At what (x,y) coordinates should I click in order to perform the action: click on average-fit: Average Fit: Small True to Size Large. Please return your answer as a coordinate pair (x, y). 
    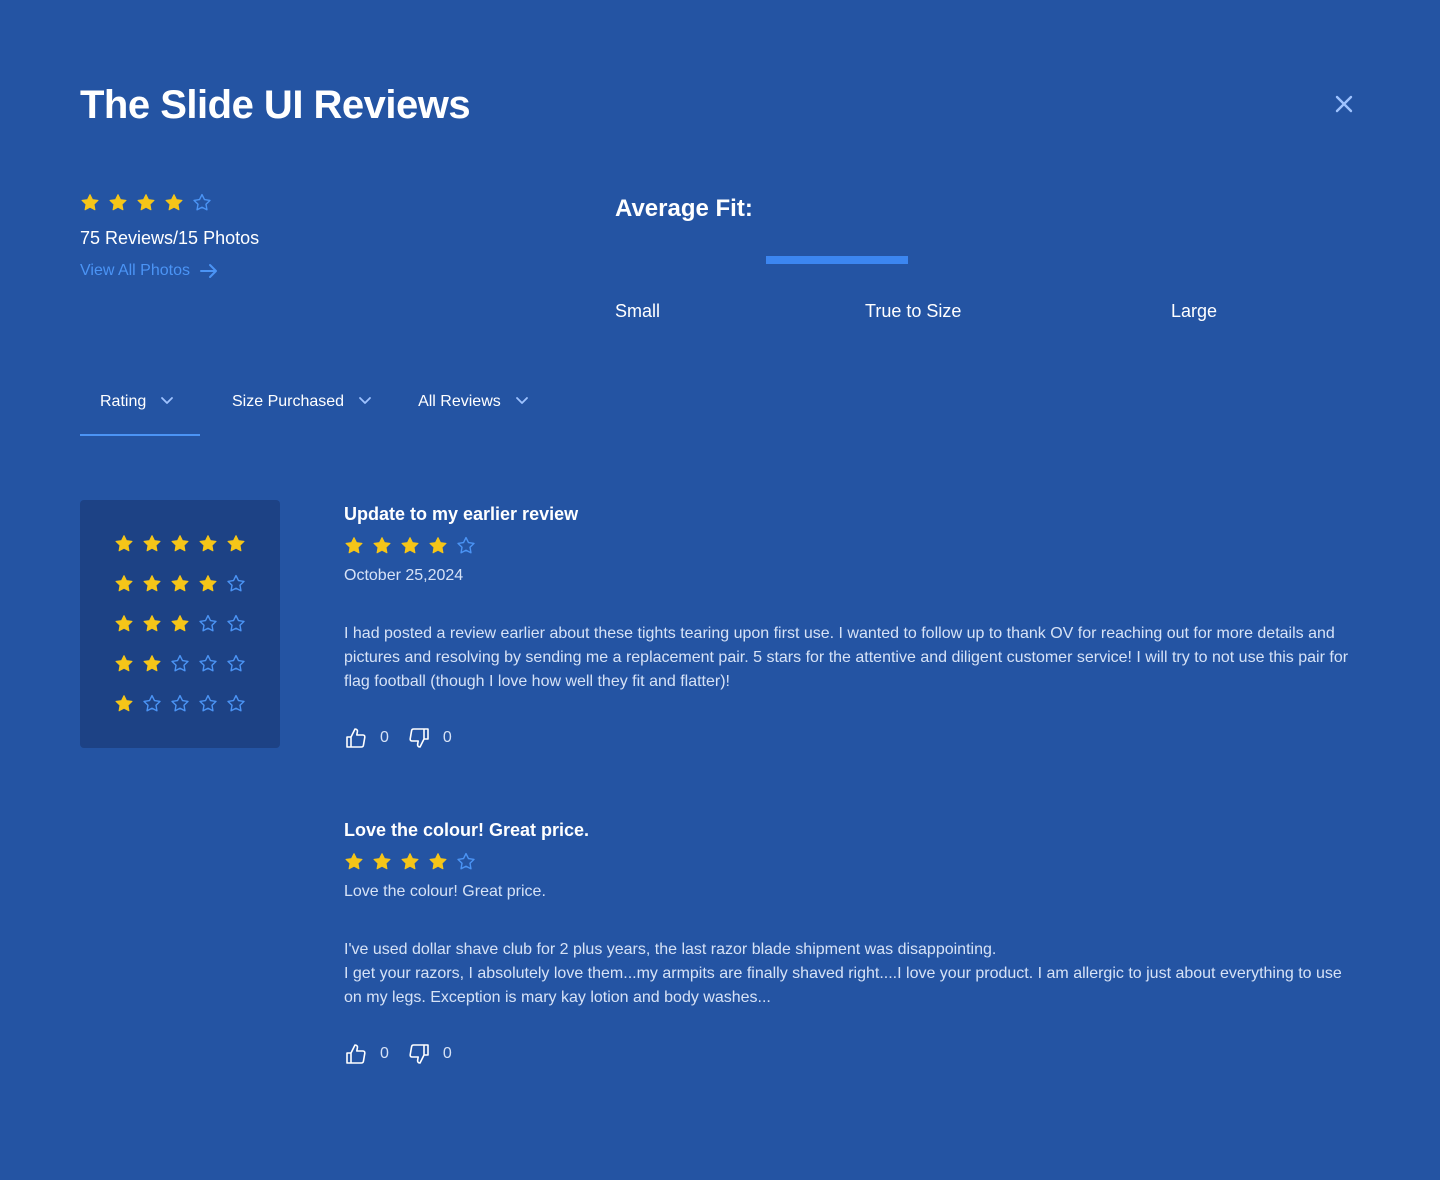
    Looking at the image, I should click on (985, 262).